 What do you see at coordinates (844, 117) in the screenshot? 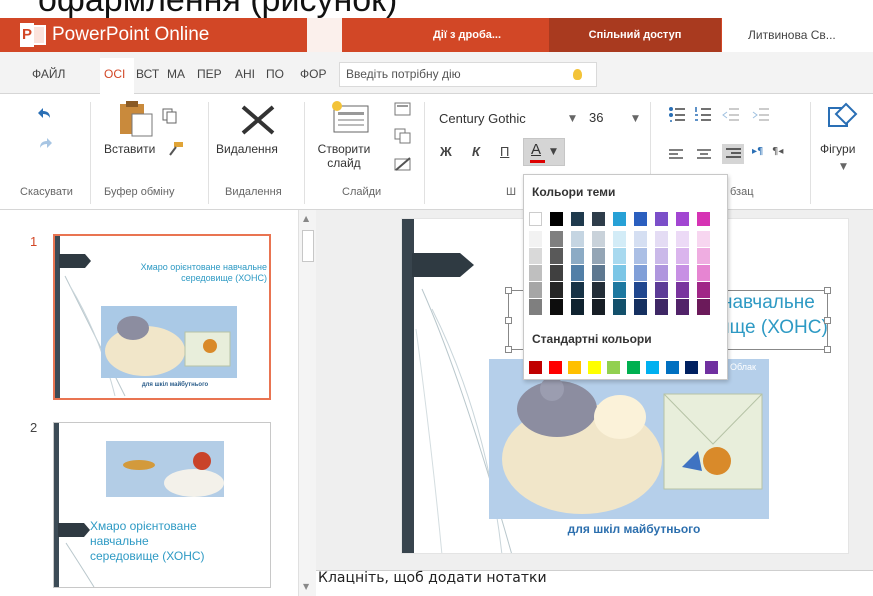
I see `shapes-icon` at bounding box center [844, 117].